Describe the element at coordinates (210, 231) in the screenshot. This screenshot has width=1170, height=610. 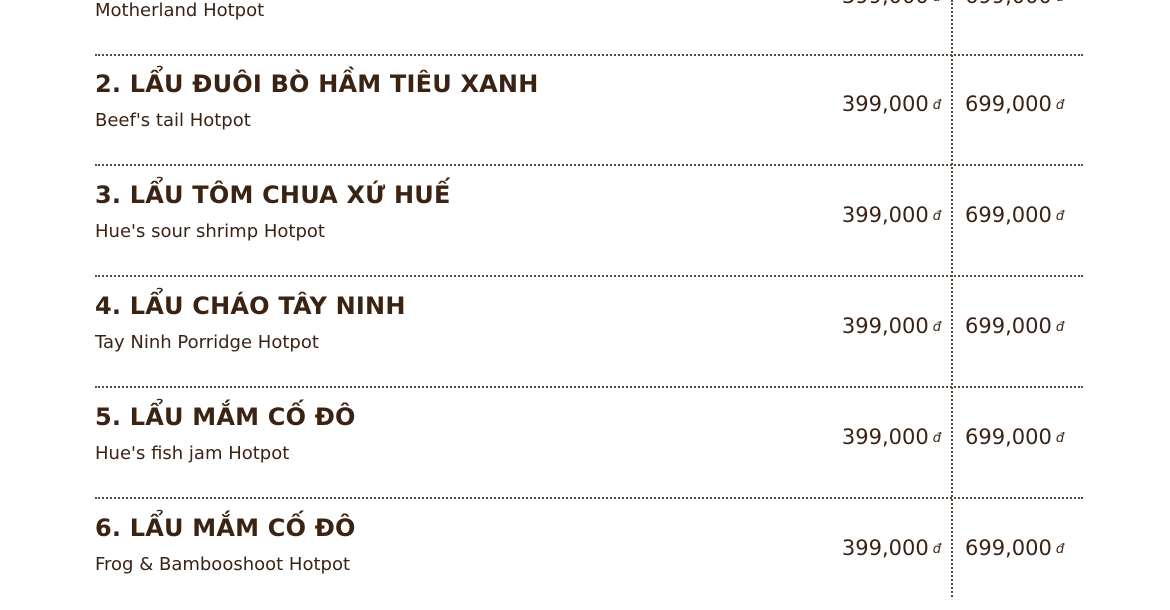
I see `menu-item-subtitle: Hue's sour shrimp Hotpot` at that location.